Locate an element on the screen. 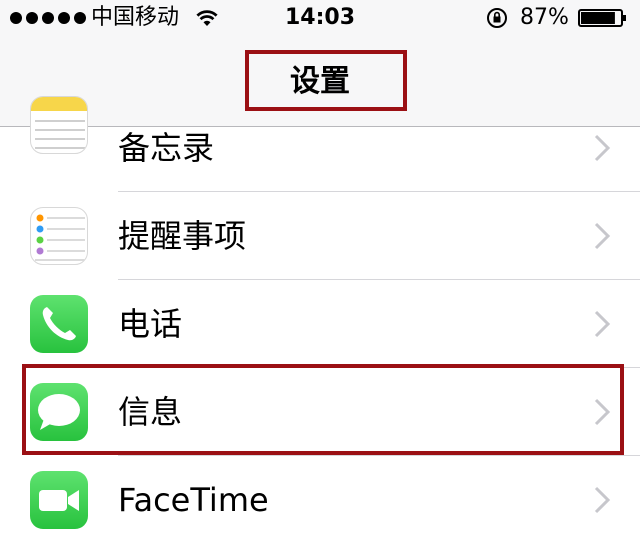  settings-row-label: 电话 is located at coordinates (150, 324).